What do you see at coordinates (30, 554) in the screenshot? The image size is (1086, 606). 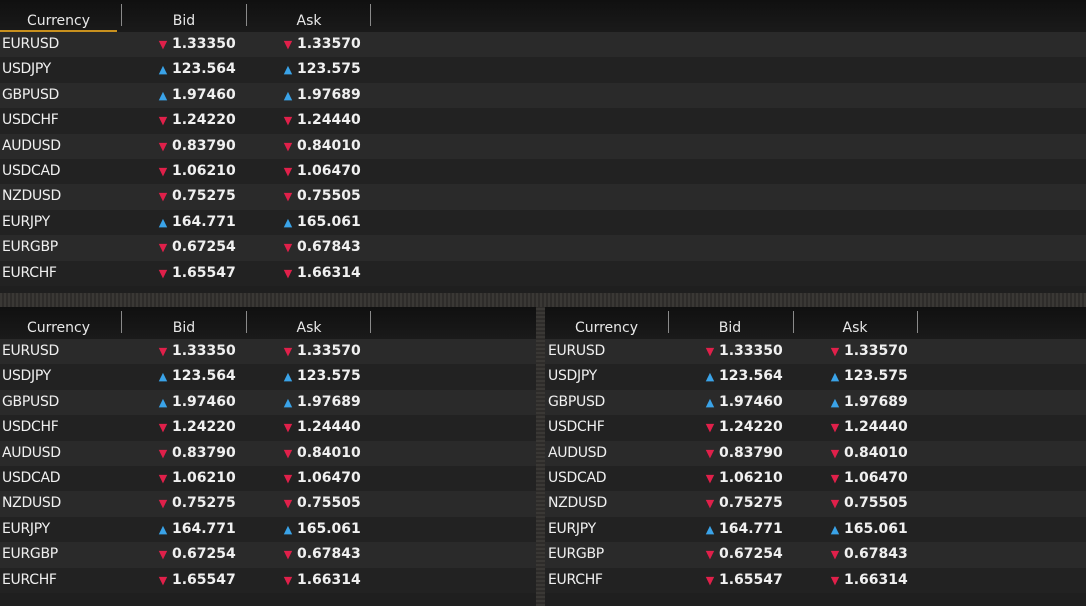 I see `currency-cell: EURGBP` at bounding box center [30, 554].